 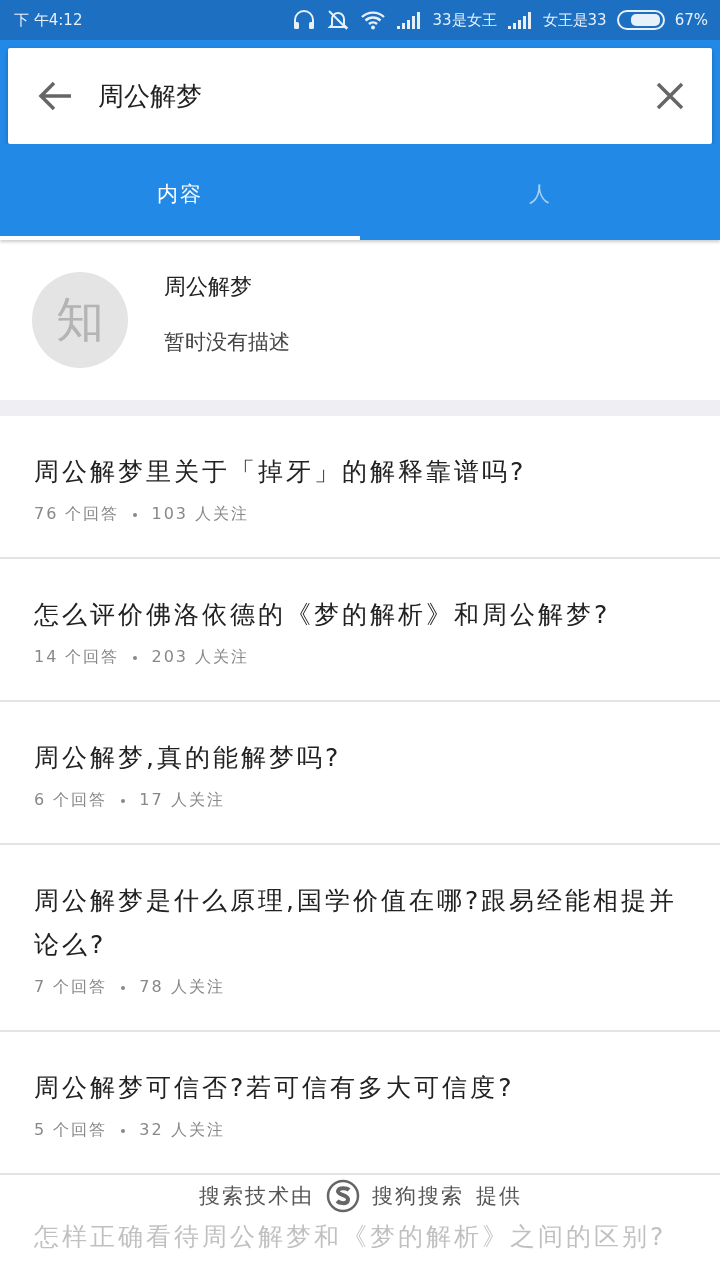 I want to click on follower-count: 203 人关注, so click(x=200, y=657).